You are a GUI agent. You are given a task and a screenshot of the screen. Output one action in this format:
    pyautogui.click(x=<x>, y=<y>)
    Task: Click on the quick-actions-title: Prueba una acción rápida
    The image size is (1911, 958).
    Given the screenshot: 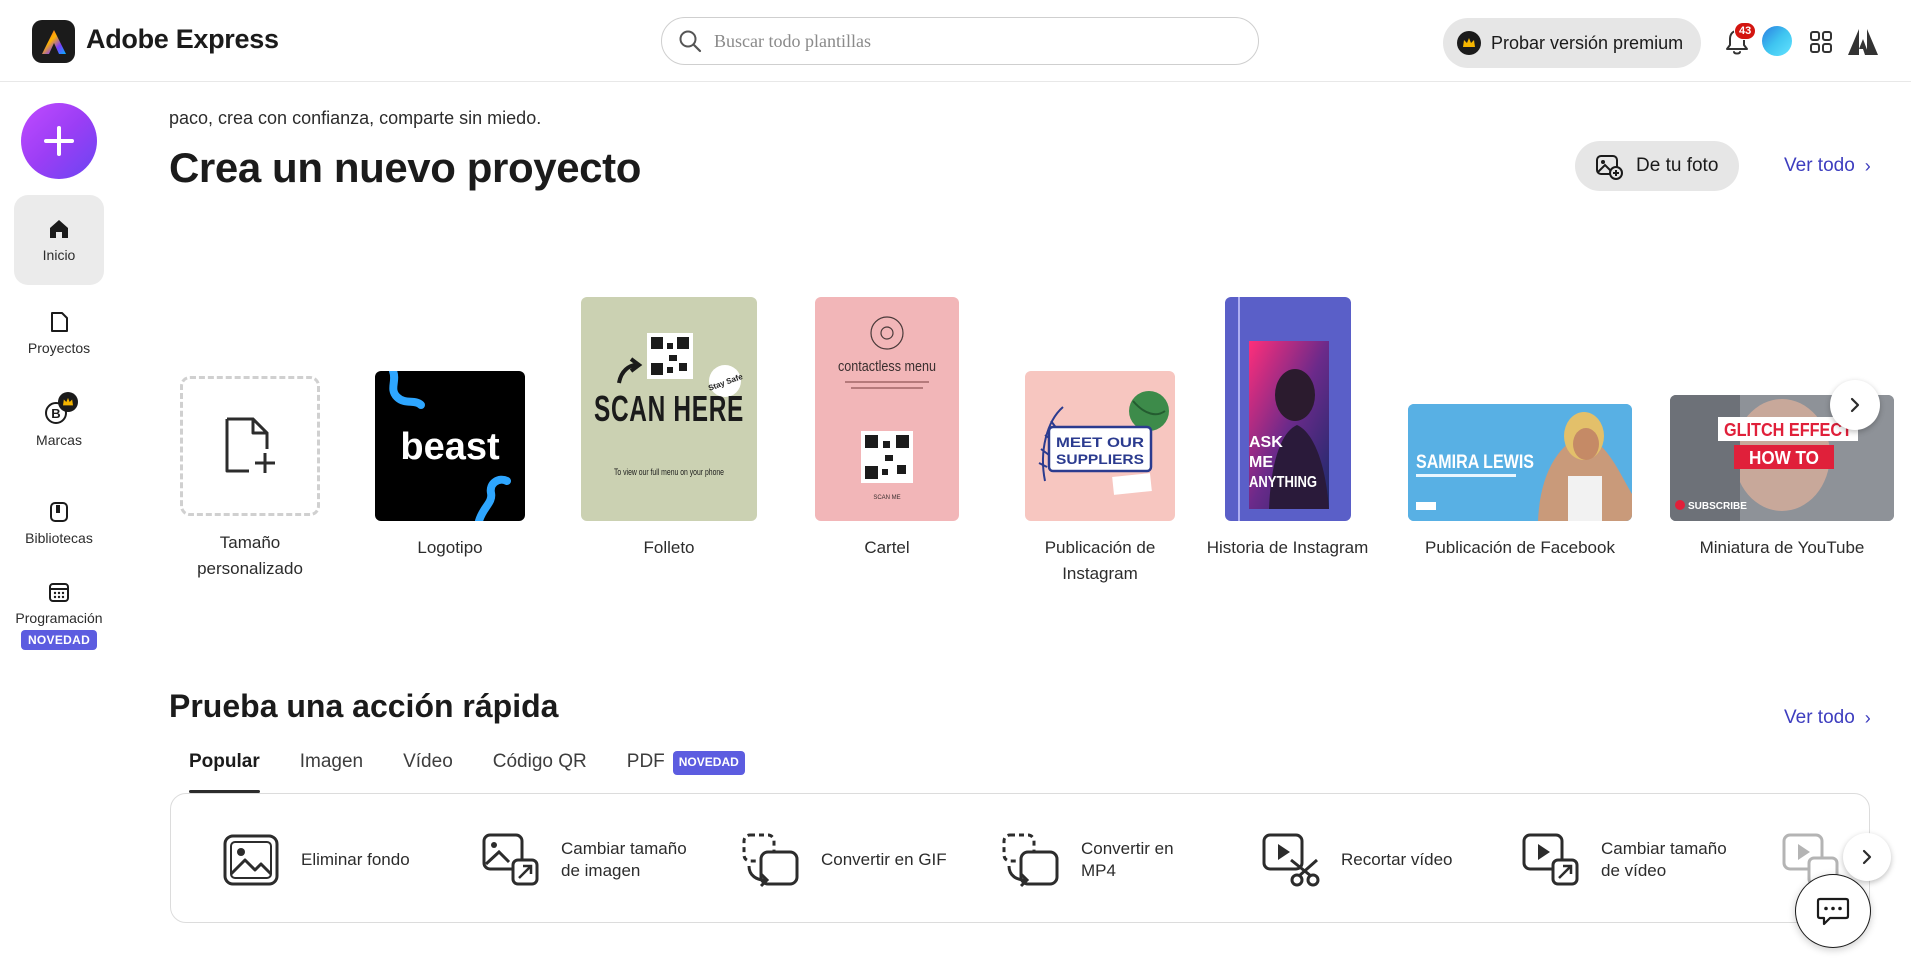 What is the action you would take?
    pyautogui.click(x=364, y=706)
    